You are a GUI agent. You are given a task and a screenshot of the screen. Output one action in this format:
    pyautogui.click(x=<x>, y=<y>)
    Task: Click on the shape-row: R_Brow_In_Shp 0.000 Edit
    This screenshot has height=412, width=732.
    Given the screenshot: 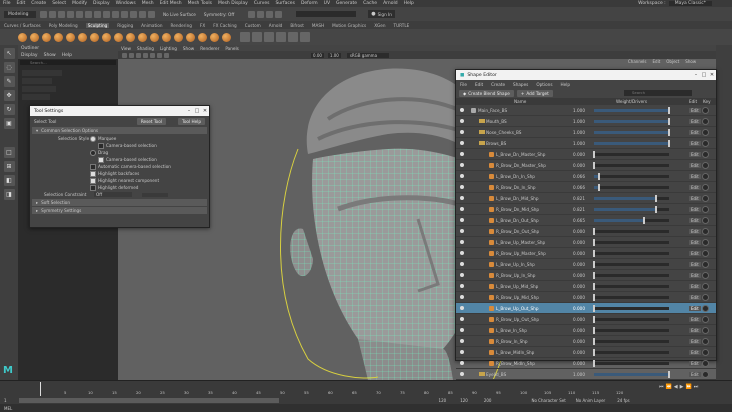 What is the action you would take?
    pyautogui.click(x=586, y=341)
    